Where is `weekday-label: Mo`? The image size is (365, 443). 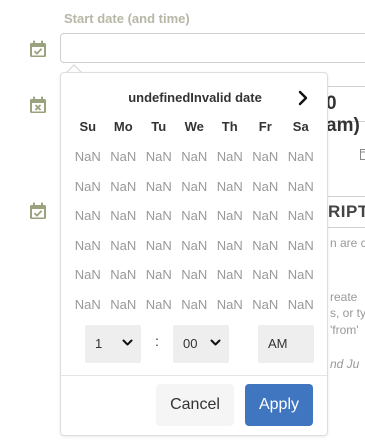
weekday-label: Mo is located at coordinates (123, 126).